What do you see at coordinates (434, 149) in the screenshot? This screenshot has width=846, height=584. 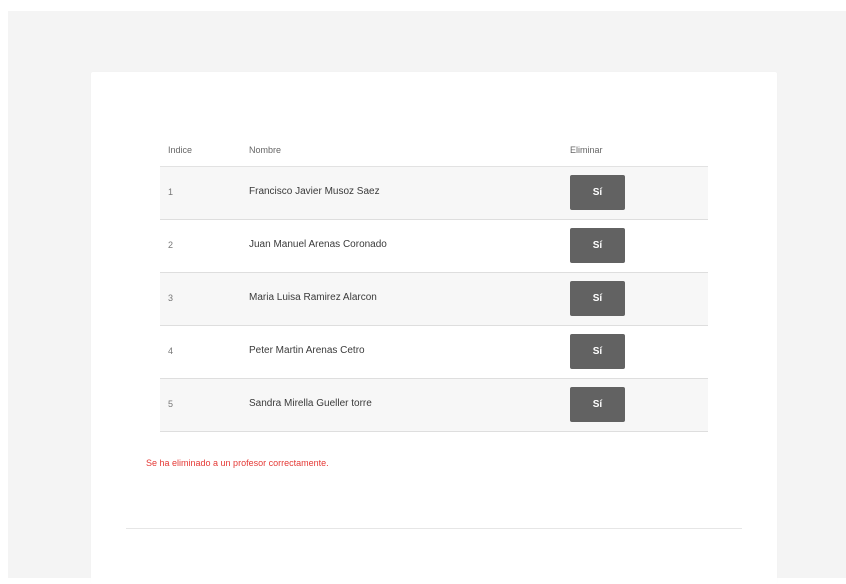 I see `table-header: Indice Nombre Eliminar` at bounding box center [434, 149].